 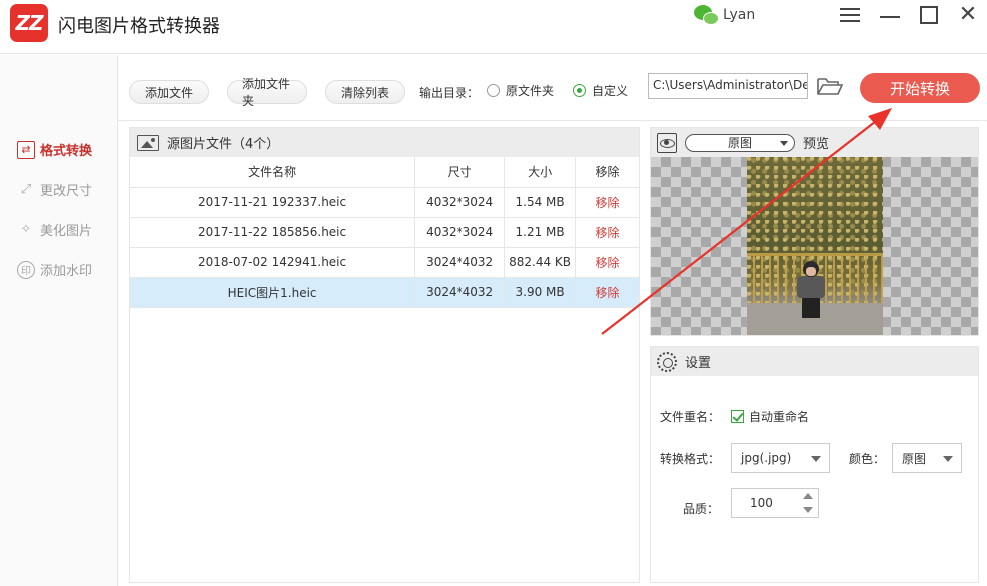 What do you see at coordinates (808, 496) in the screenshot?
I see `stepper-up-icon` at bounding box center [808, 496].